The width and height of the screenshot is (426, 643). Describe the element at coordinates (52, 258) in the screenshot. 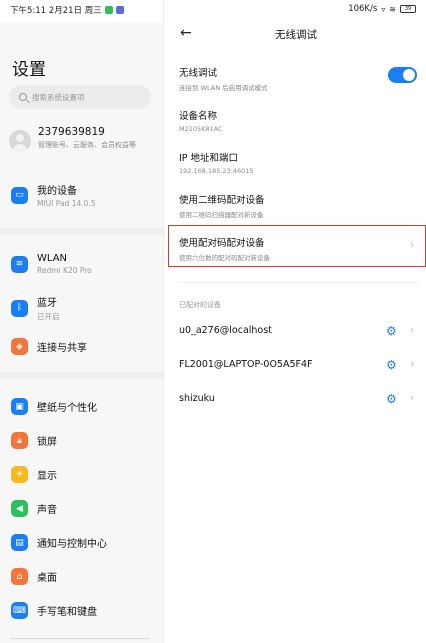

I see `sidebar-item-label: WLAN` at that location.